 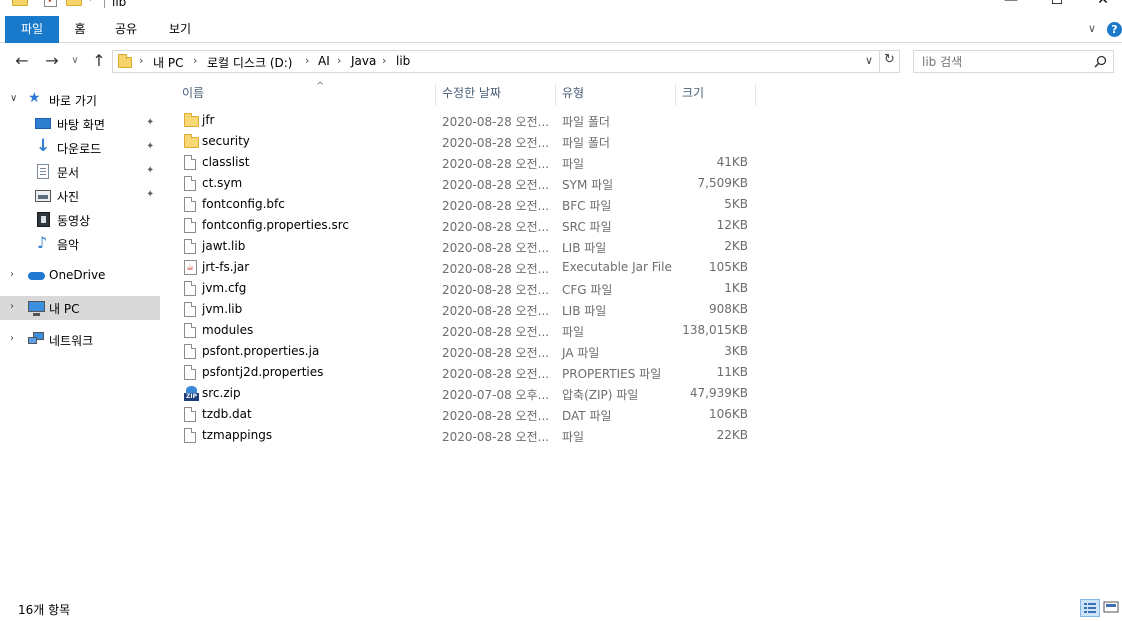 I want to click on forward-button: →, so click(x=52, y=61).